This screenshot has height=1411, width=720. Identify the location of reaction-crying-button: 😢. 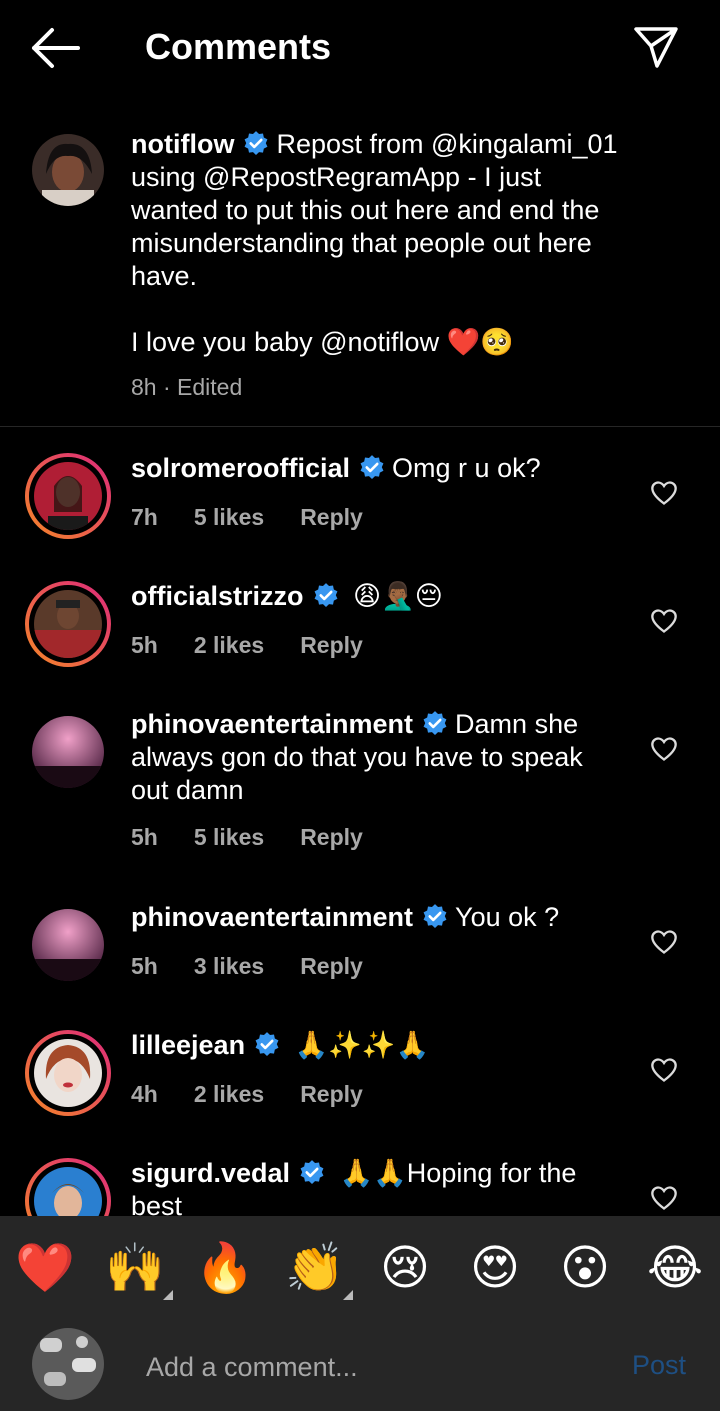
(405, 1268).